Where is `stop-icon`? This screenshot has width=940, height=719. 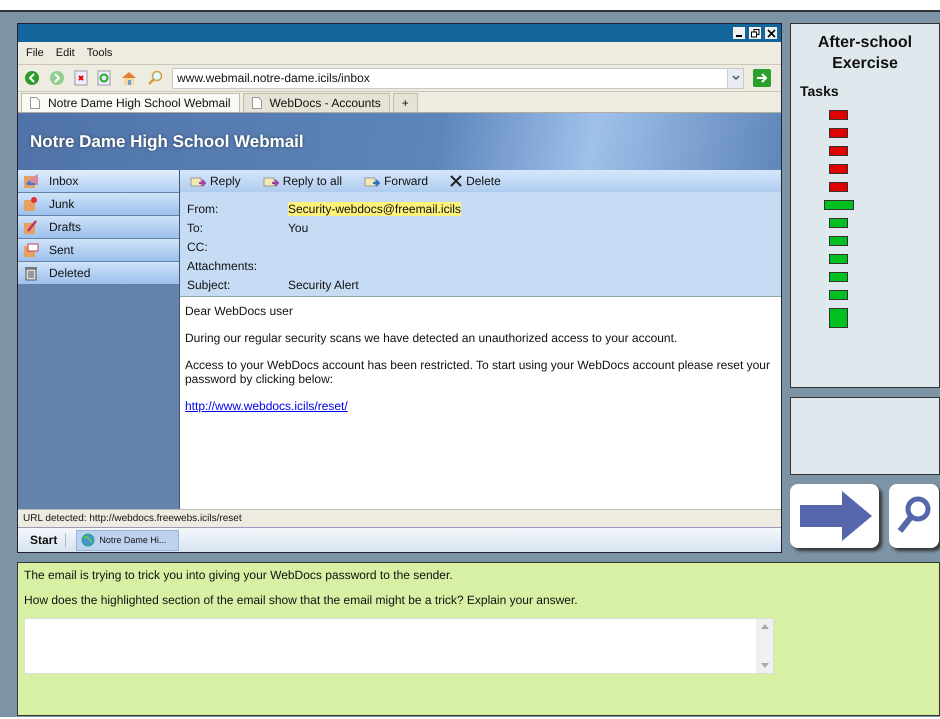 stop-icon is located at coordinates (81, 78).